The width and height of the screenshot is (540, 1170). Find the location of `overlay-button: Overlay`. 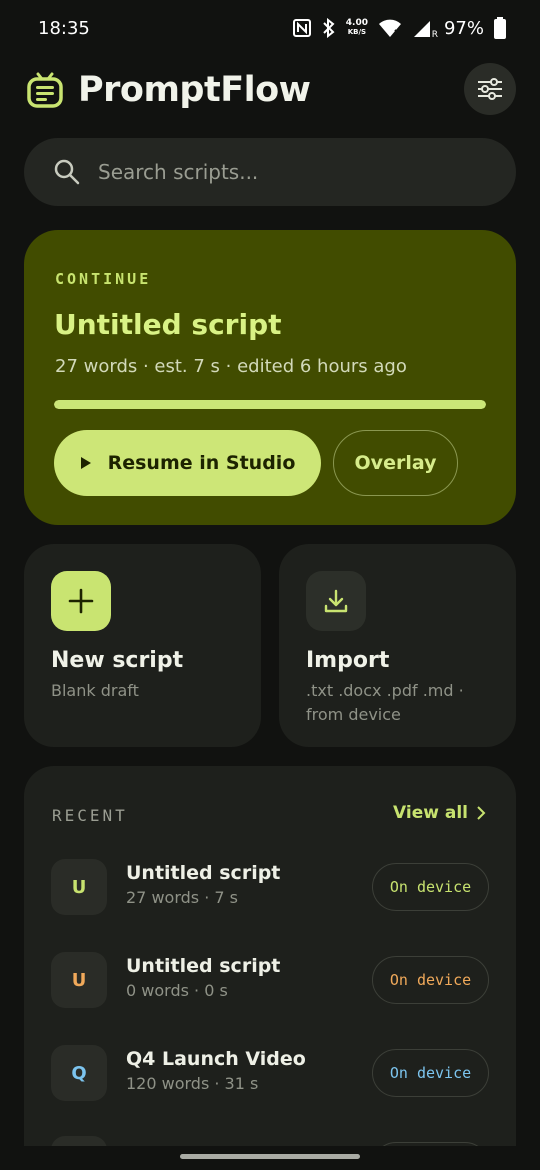

overlay-button: Overlay is located at coordinates (395, 463).